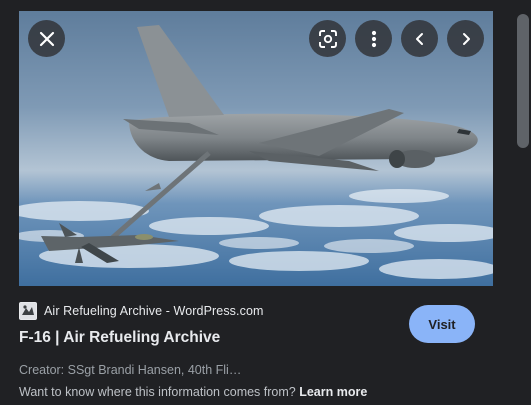 Image resolution: width=531 pixels, height=405 pixels. Describe the element at coordinates (442, 324) in the screenshot. I see `visit-button: Visit` at that location.